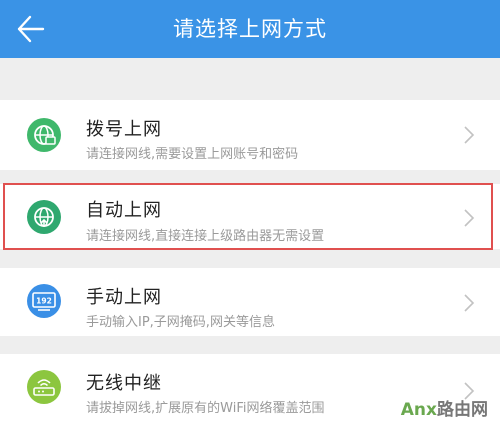  Describe the element at coordinates (44, 135) in the screenshot. I see `globe-dialup-icon` at that location.